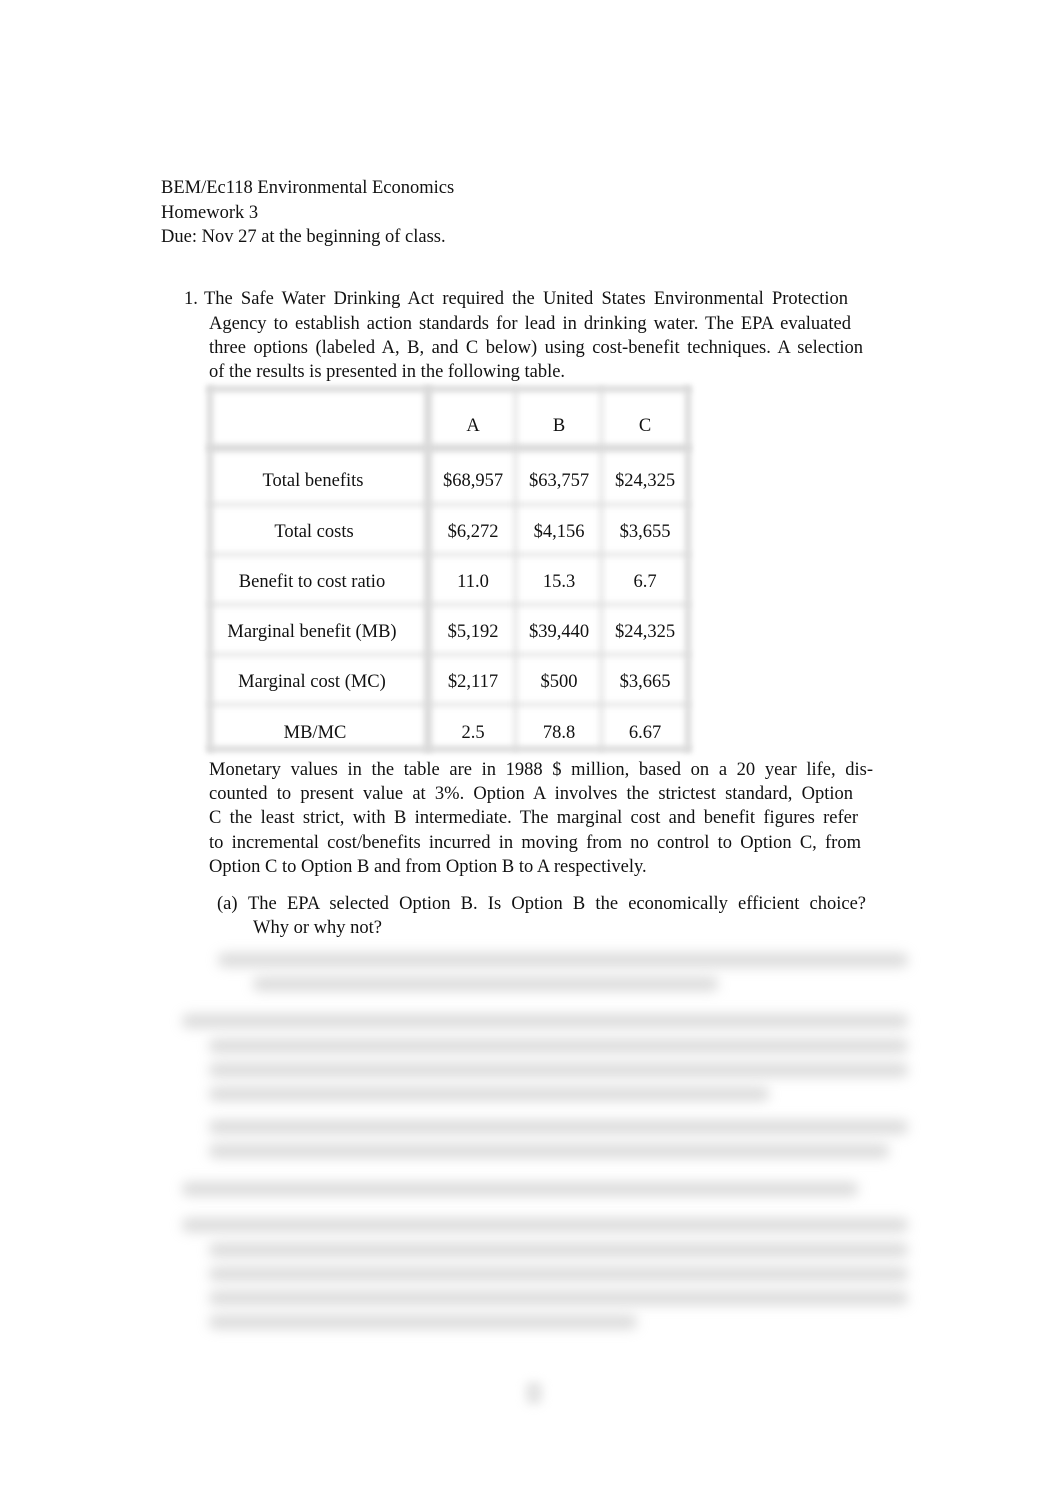 This screenshot has width=1062, height=1504. Describe the element at coordinates (559, 733) in the screenshot. I see `cell-value: 78.8` at that location.